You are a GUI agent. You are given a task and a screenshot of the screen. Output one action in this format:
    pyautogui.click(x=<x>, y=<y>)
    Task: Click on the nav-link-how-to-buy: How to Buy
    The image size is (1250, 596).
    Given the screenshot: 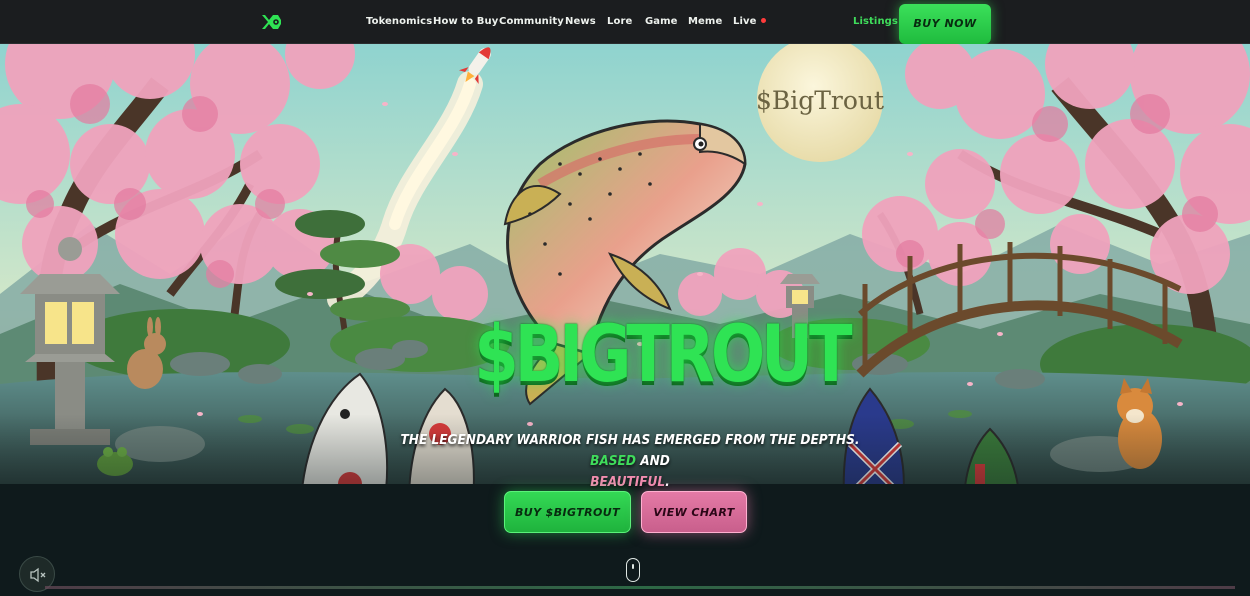 What is the action you would take?
    pyautogui.click(x=465, y=21)
    